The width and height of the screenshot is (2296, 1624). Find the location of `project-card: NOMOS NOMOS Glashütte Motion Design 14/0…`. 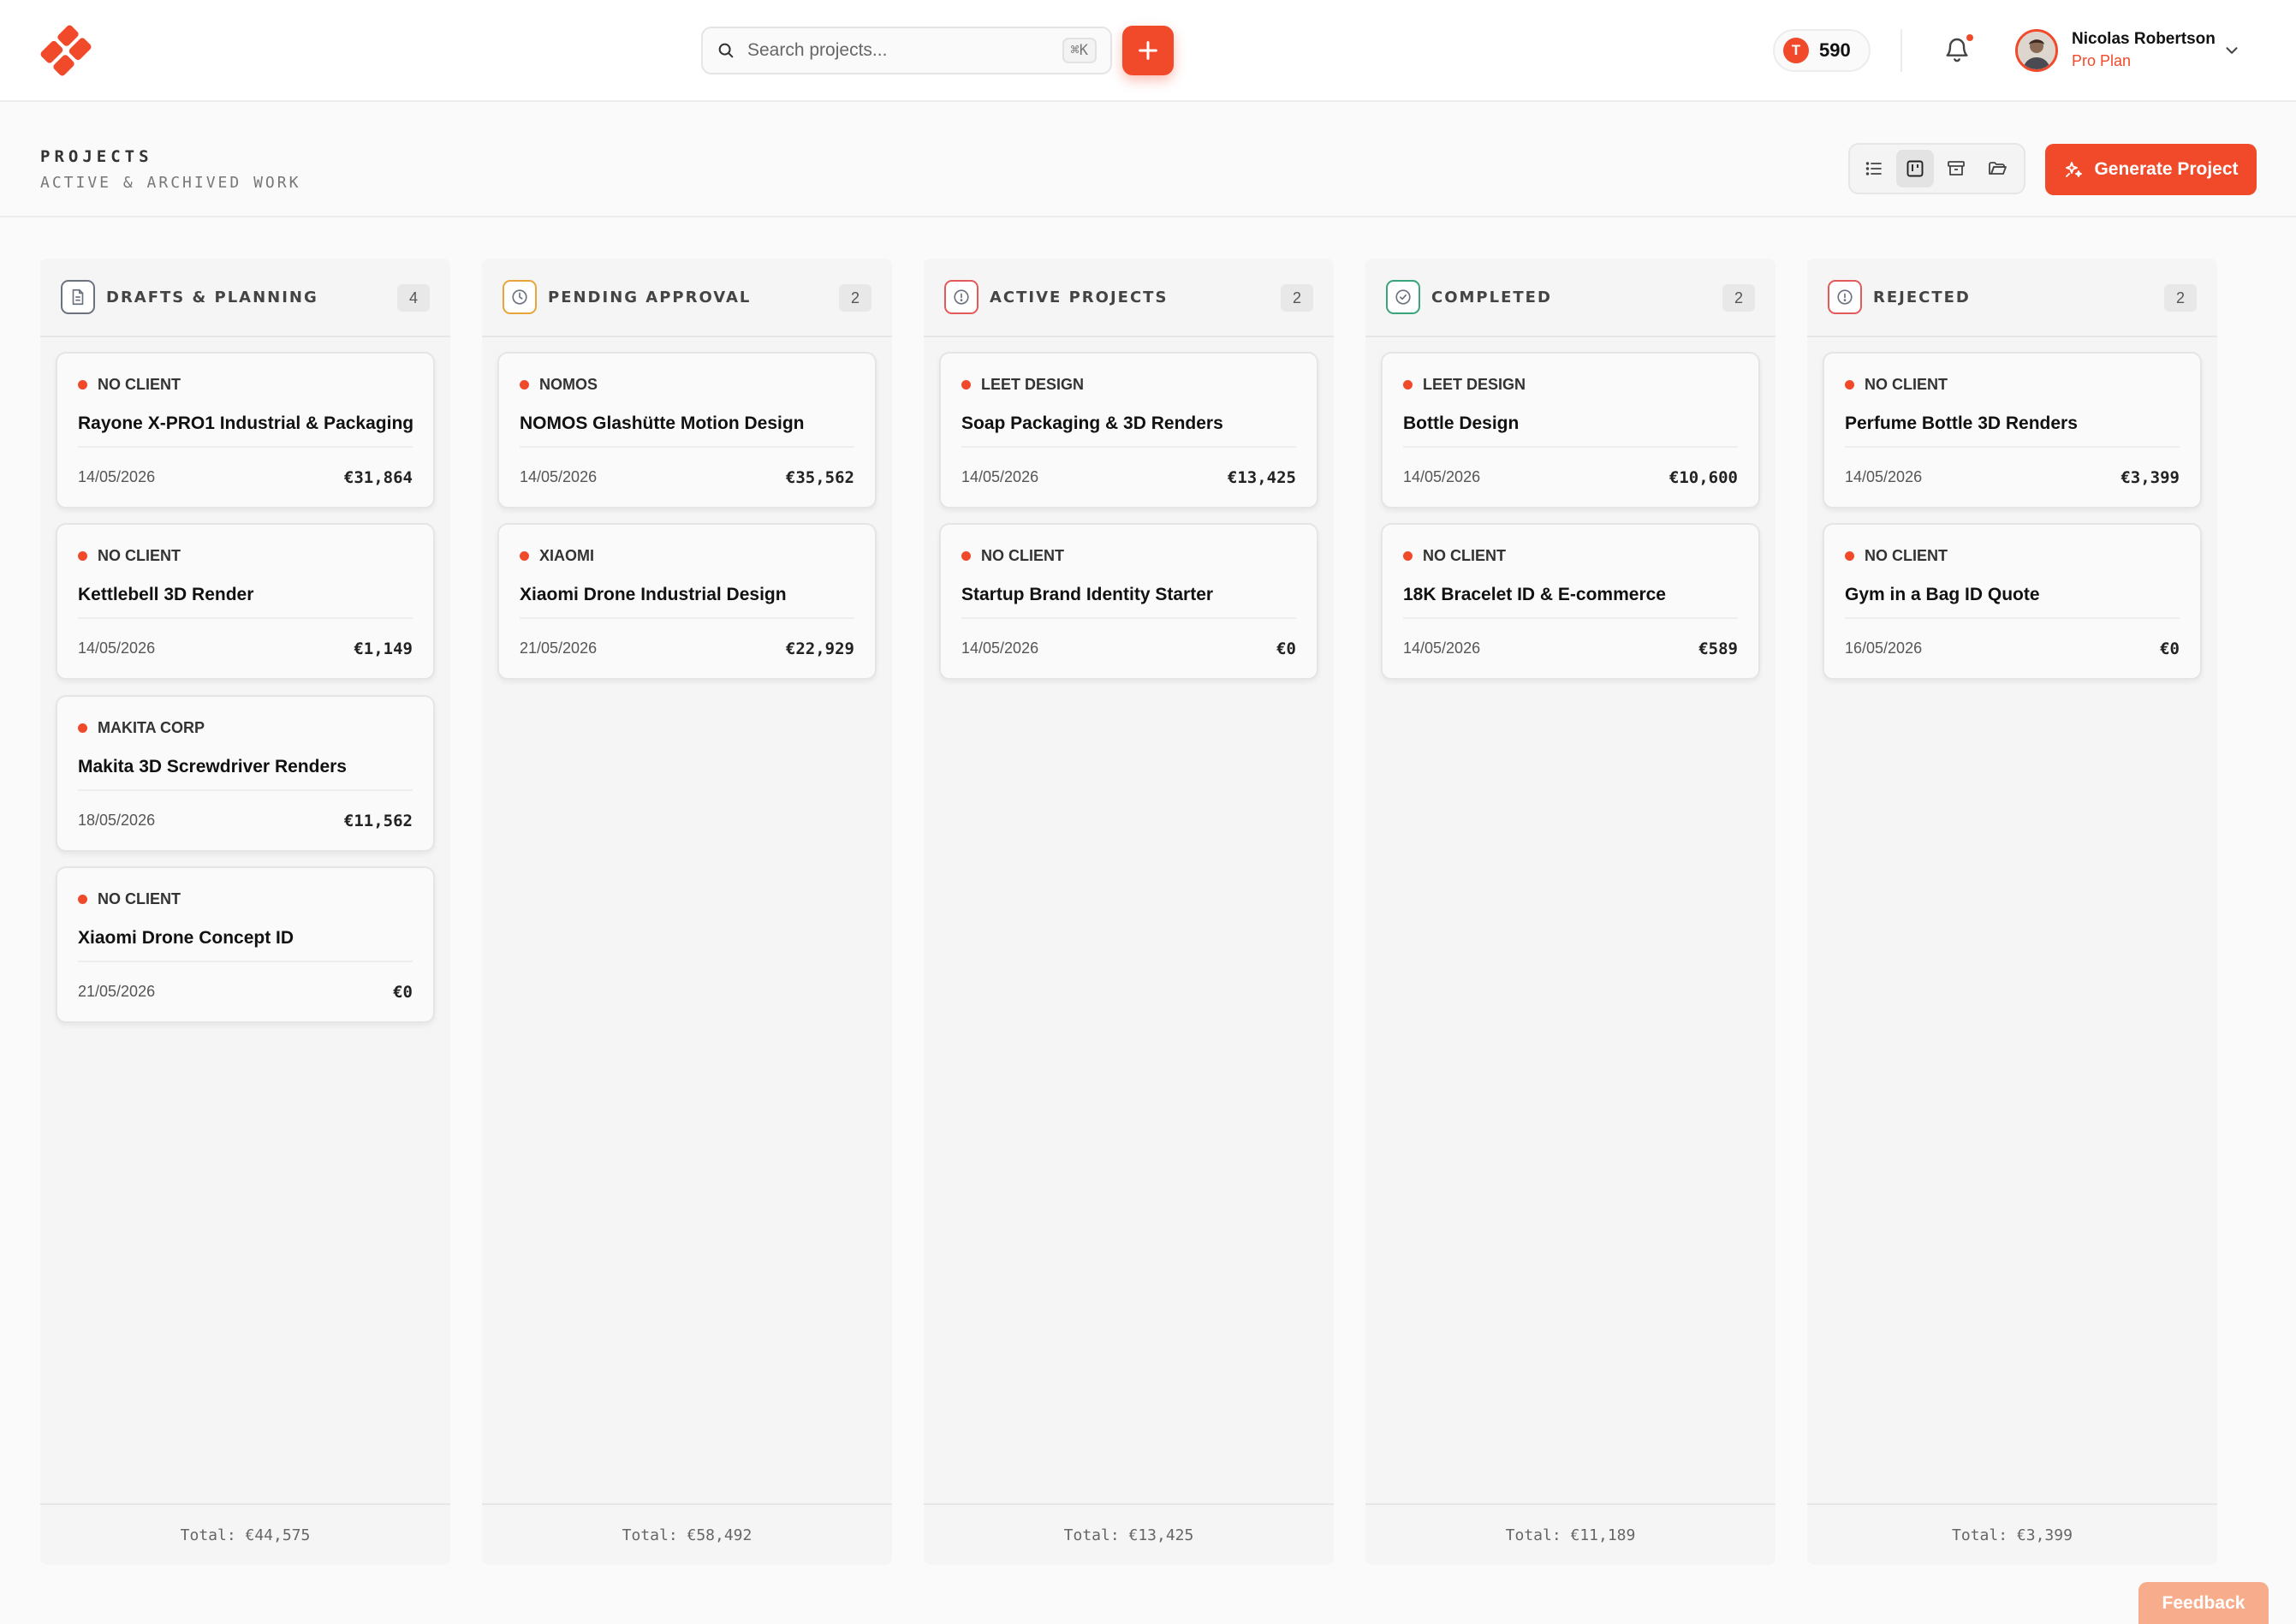

project-card: NOMOS NOMOS Glashütte Motion Design 14/0… is located at coordinates (687, 430).